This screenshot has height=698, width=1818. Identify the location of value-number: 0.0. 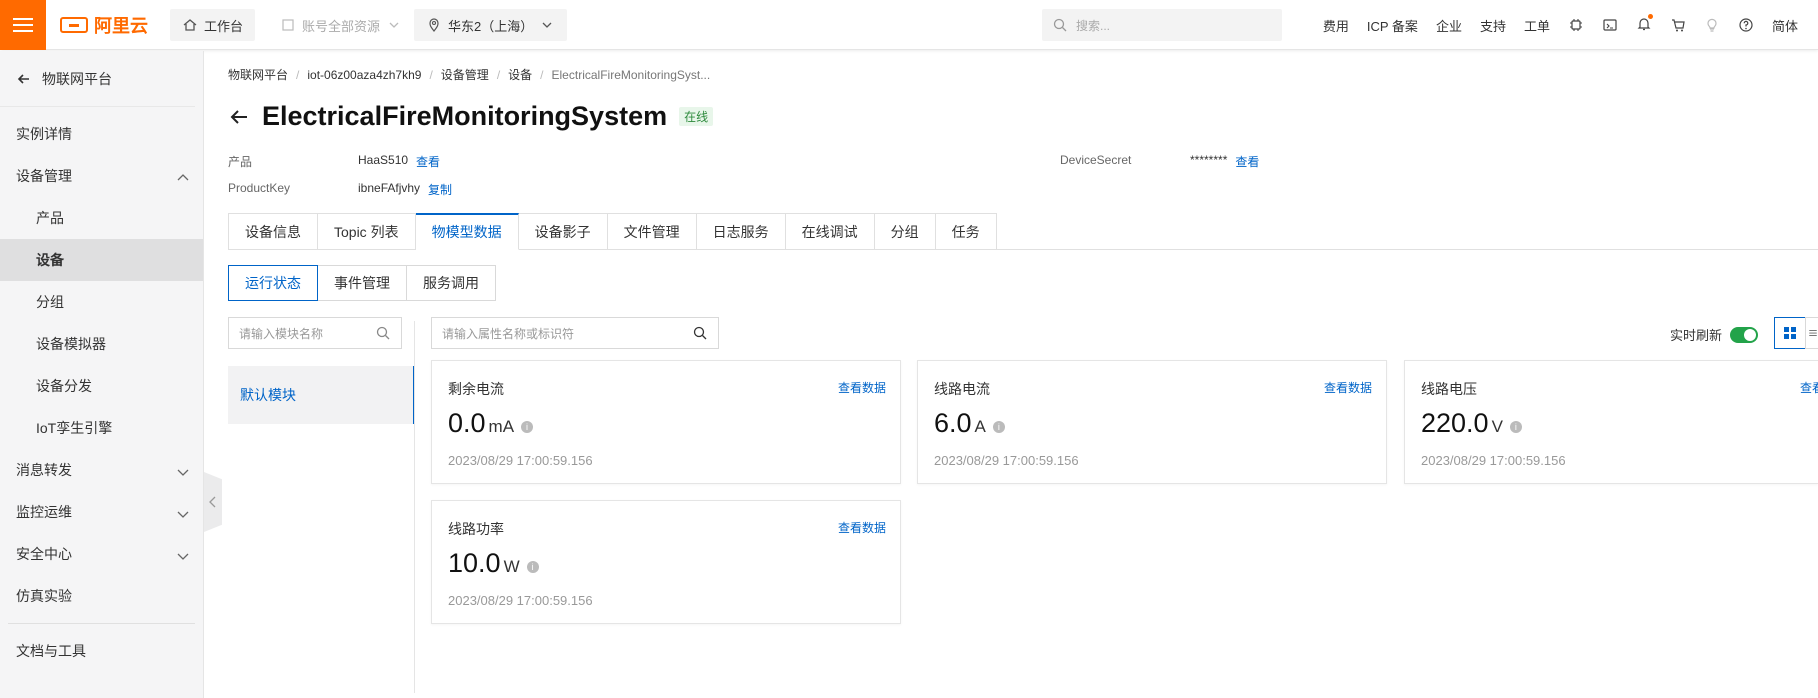
(467, 423).